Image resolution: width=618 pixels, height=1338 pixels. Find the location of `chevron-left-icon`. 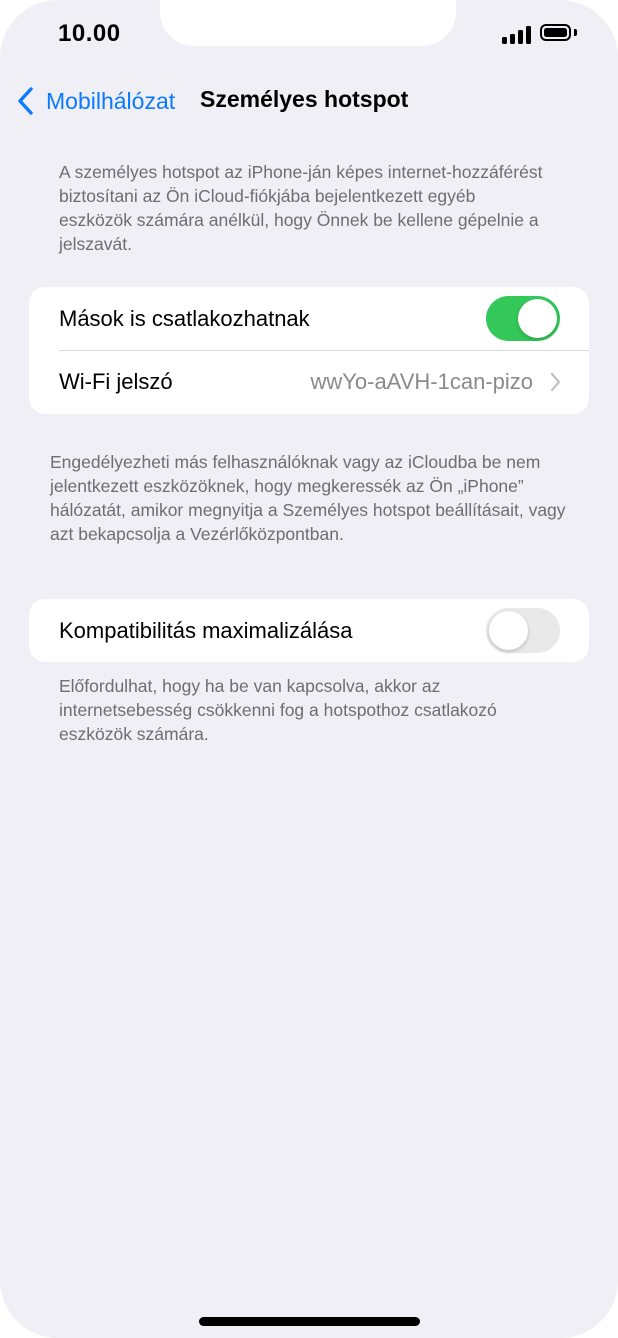

chevron-left-icon is located at coordinates (25, 101).